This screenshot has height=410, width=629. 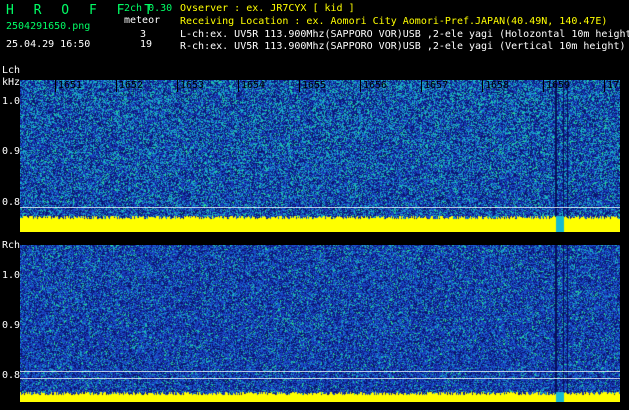 I want to click on rch-tick-1-0: 1.0, so click(x=11, y=275).